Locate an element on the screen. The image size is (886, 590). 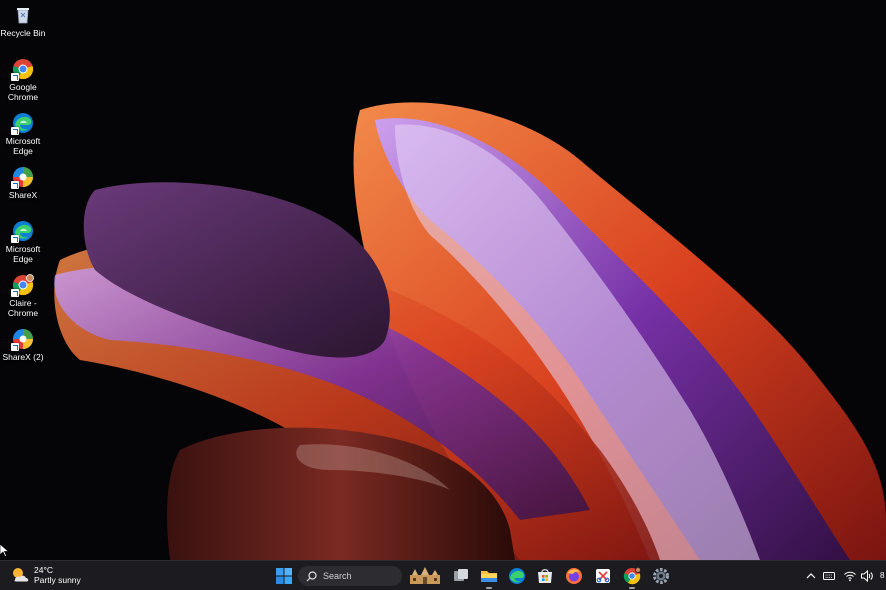
weather-widget: 24°C Partly sunny is located at coordinates (45, 575).